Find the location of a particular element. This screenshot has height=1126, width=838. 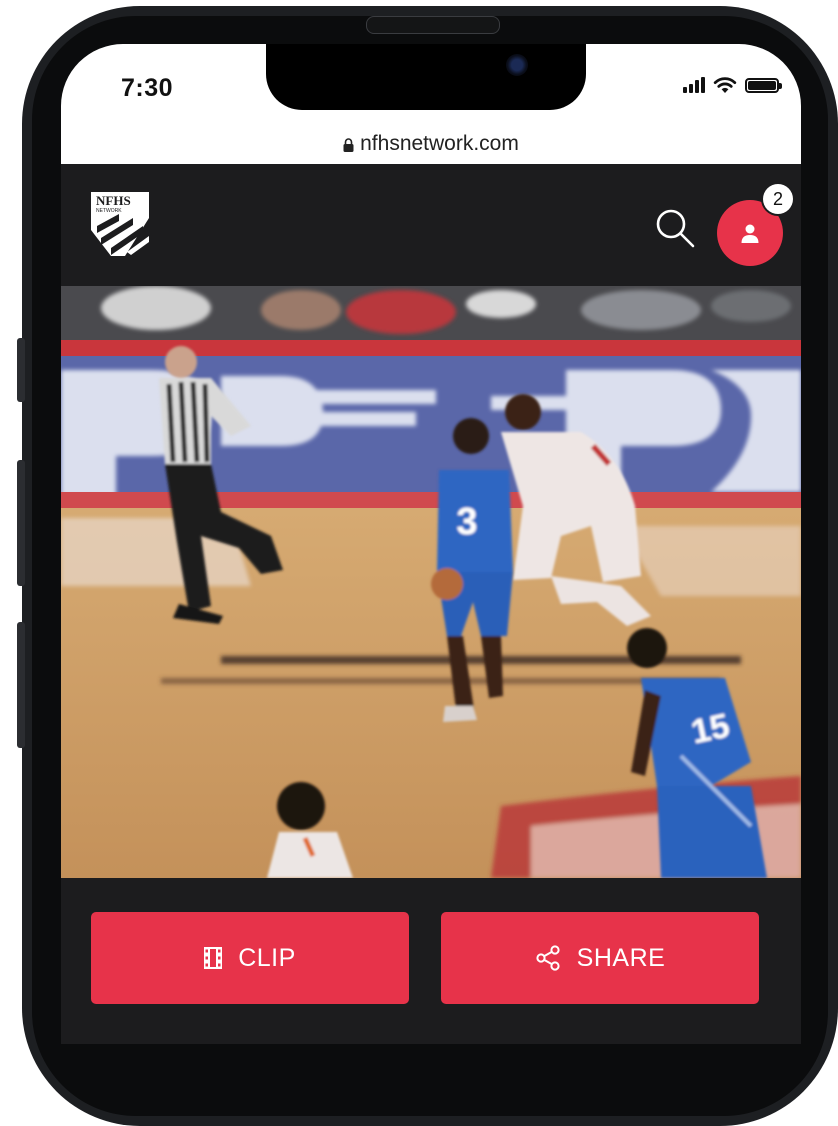

search-icon is located at coordinates (675, 228).